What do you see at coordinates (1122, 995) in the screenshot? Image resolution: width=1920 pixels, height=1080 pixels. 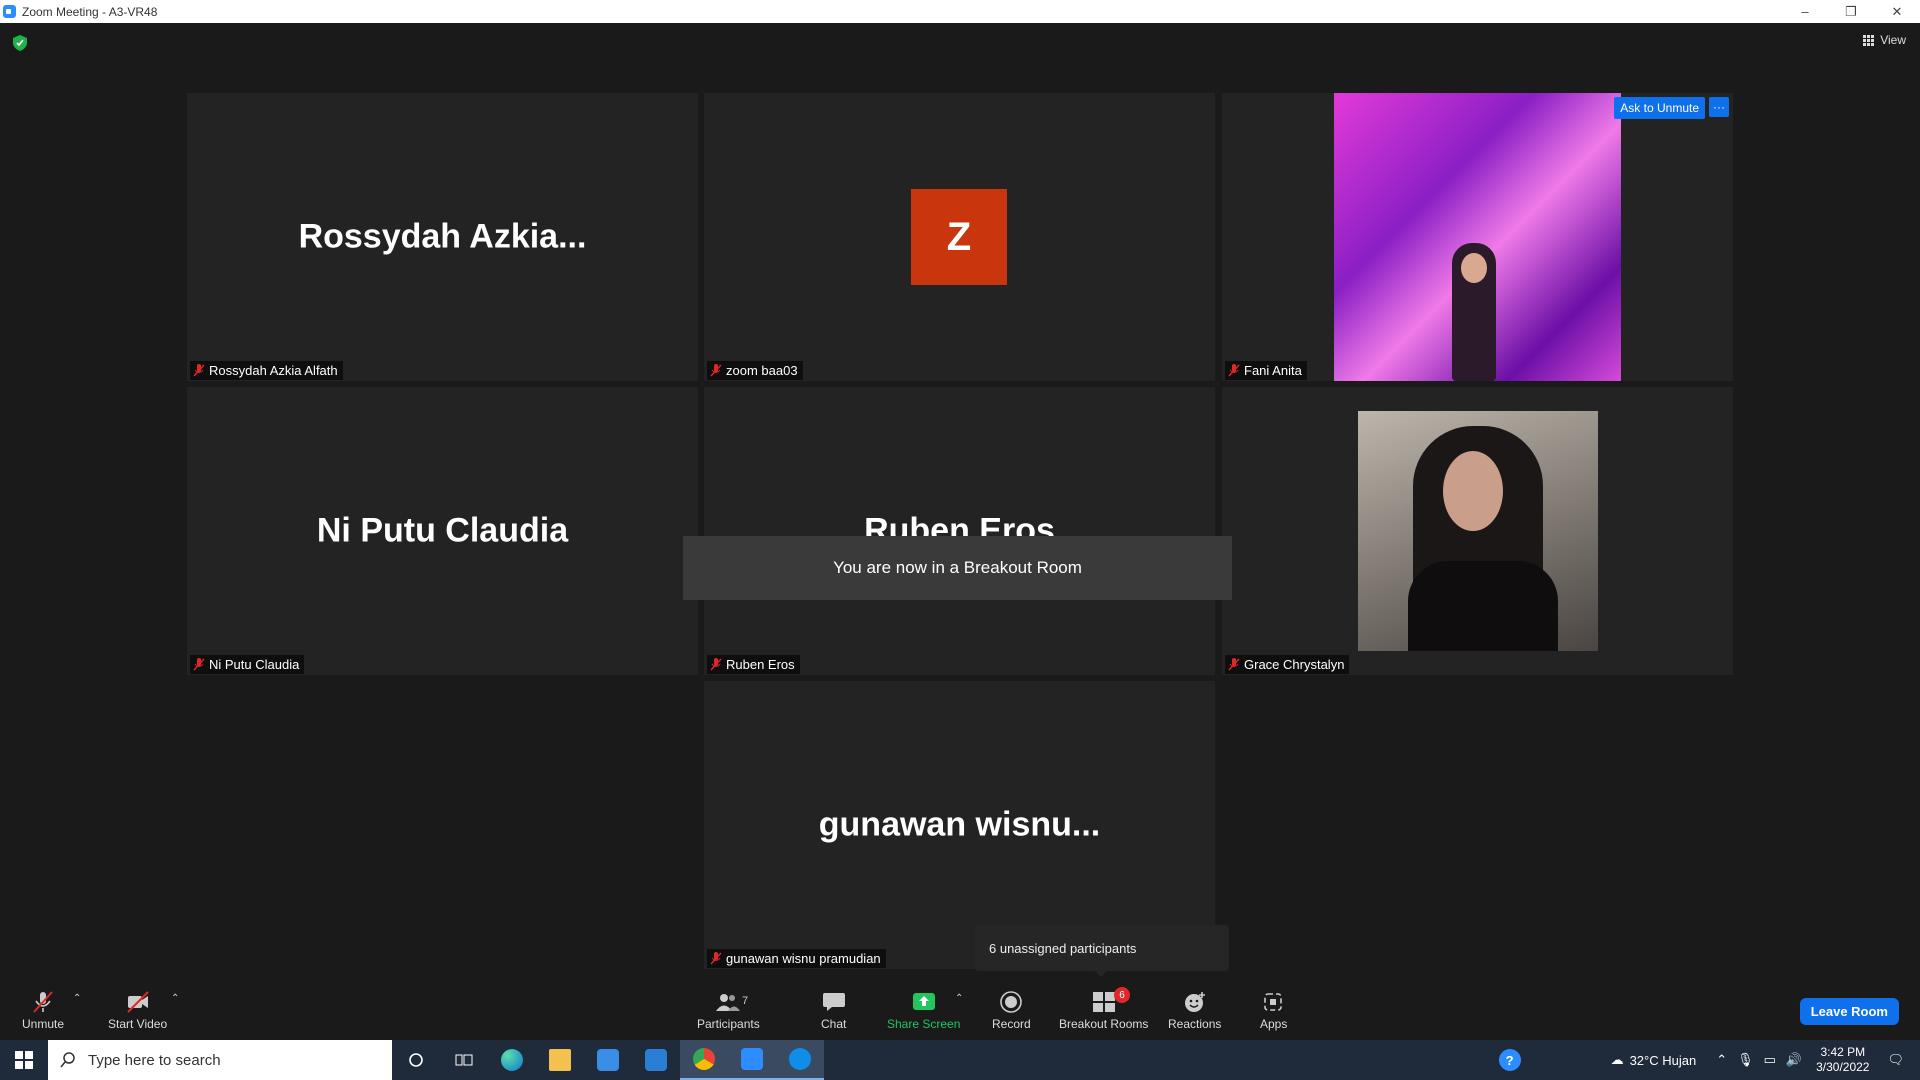 I see `breakout-rooms-badge: 6` at bounding box center [1122, 995].